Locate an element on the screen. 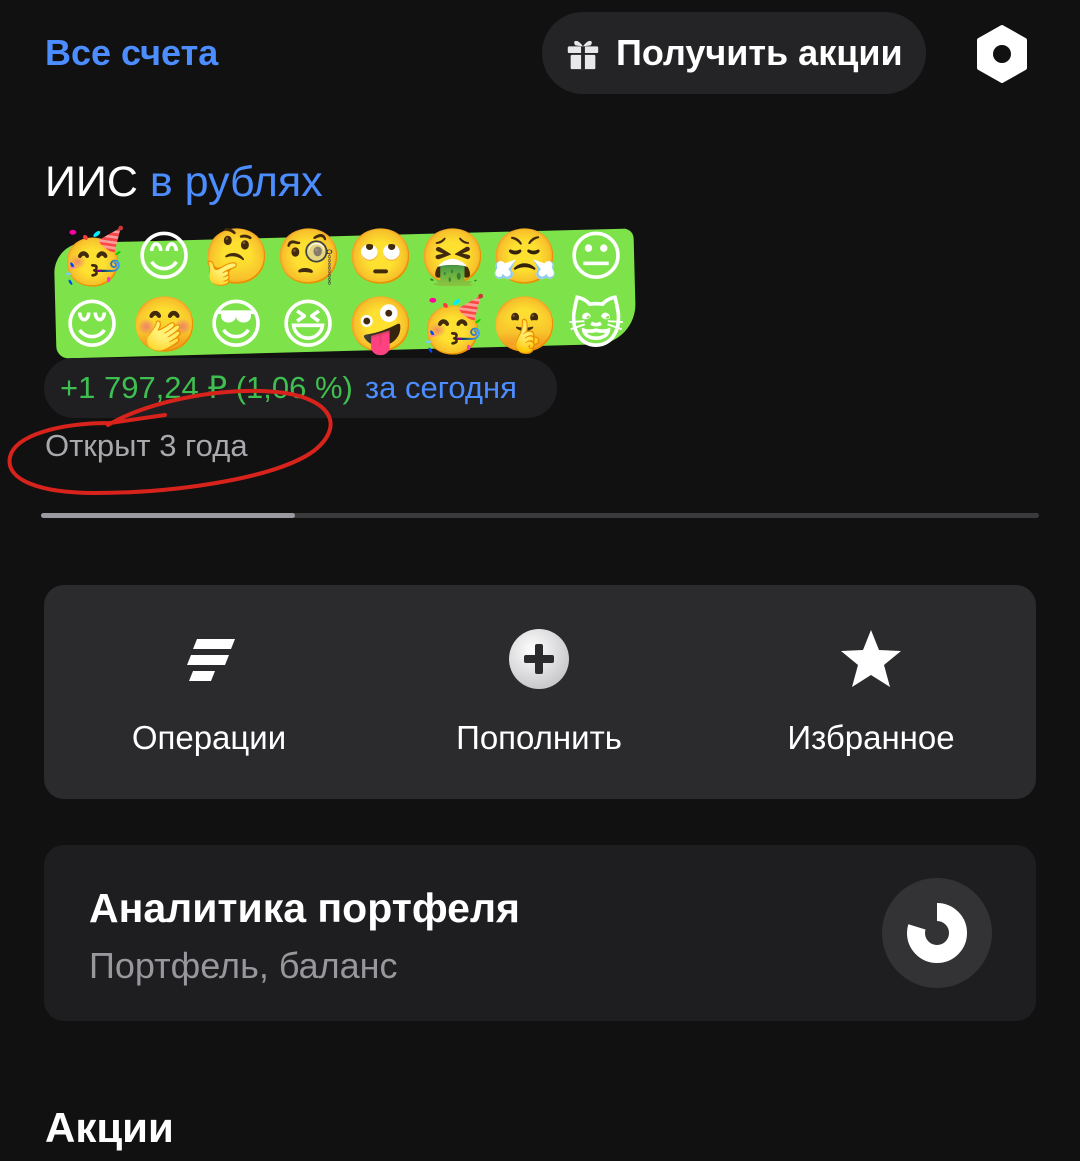  portfolio-analytics-card: Аналитика портфеля Портфель, баланс is located at coordinates (540, 933).